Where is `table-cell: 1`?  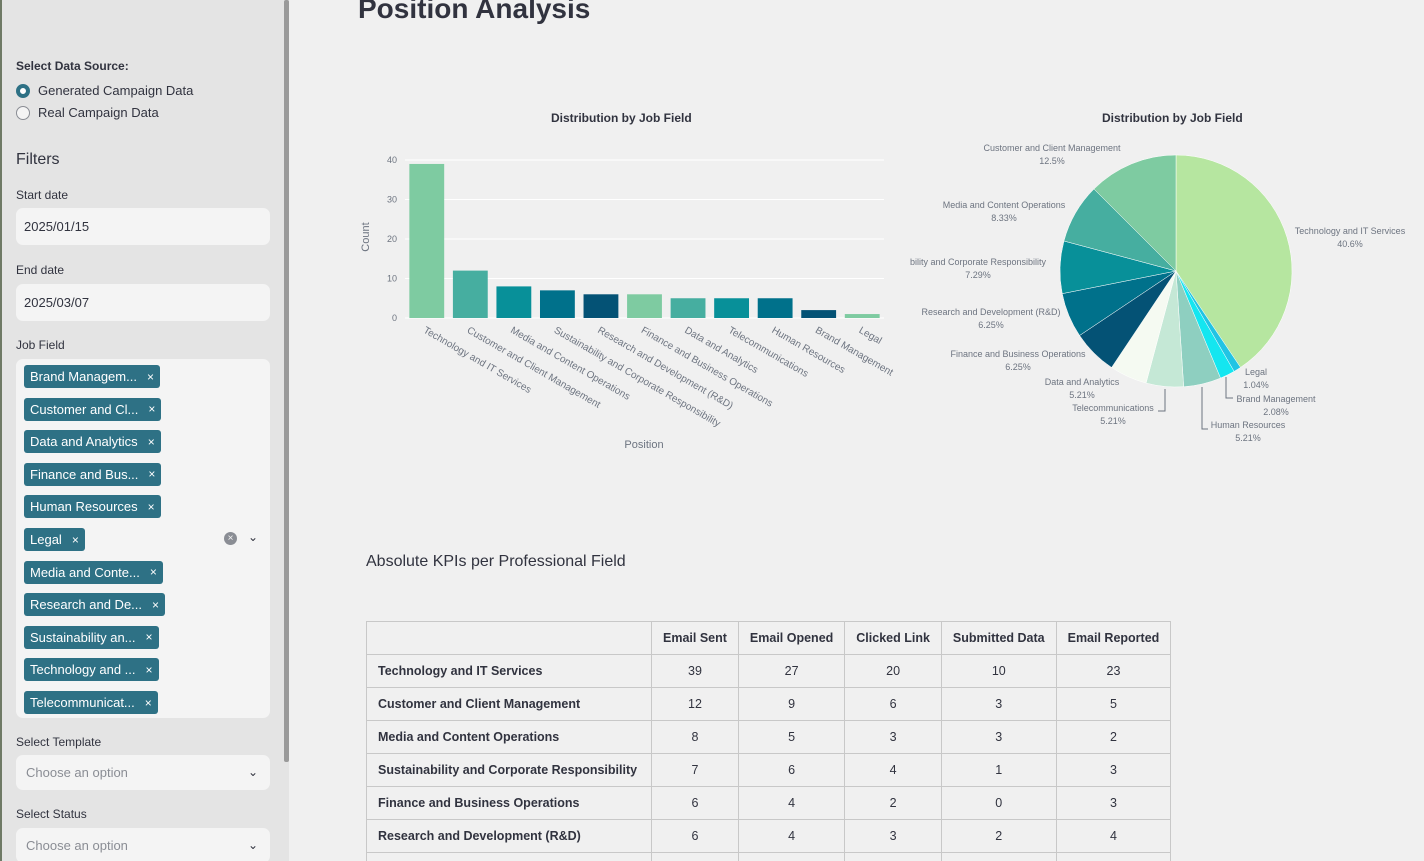
table-cell: 1 is located at coordinates (998, 770).